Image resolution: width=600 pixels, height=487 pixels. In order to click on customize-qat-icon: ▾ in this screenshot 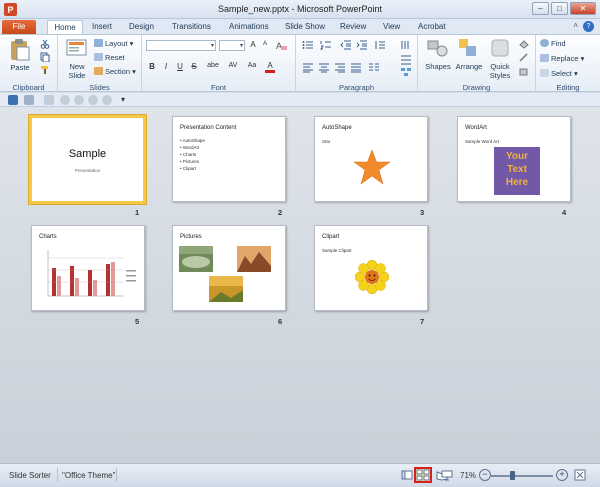, I will do `click(123, 100)`.